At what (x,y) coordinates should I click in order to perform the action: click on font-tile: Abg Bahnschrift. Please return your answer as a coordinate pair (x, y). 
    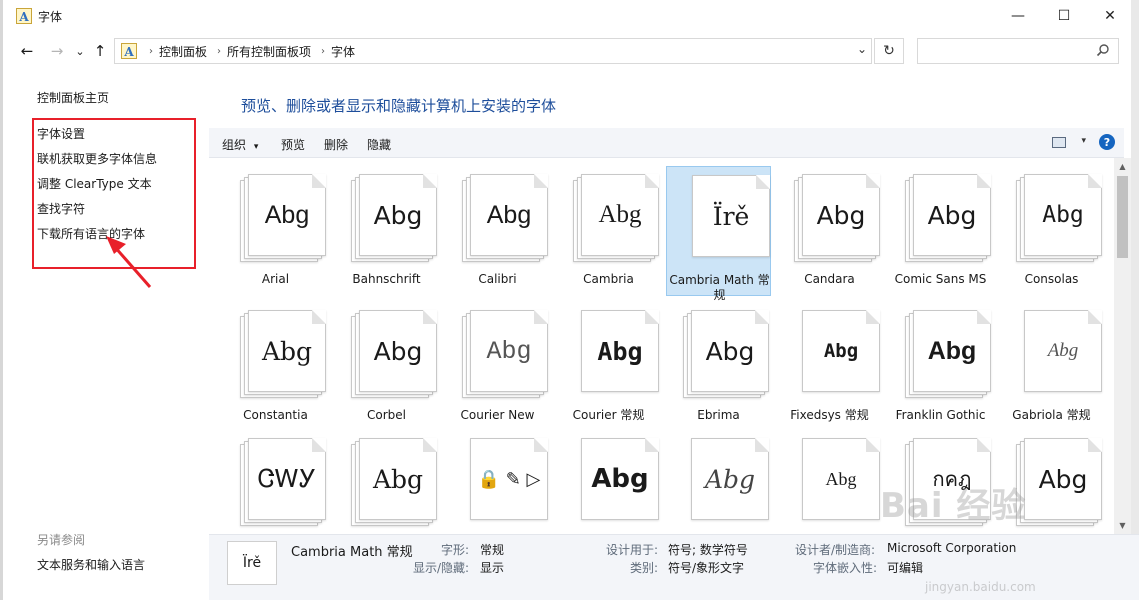
    Looking at the image, I should click on (386, 231).